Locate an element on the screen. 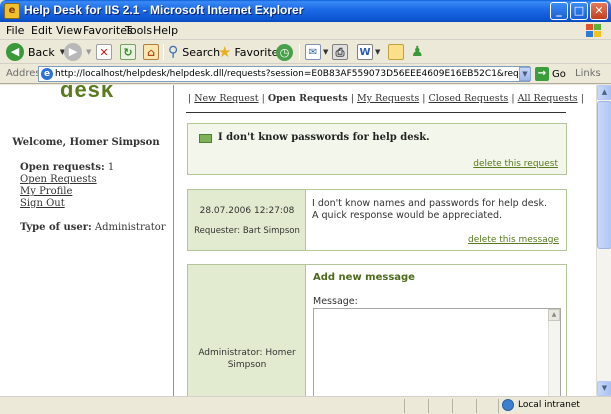 This screenshot has height=414, width=611. stop-button: ✕ is located at coordinates (104, 52).